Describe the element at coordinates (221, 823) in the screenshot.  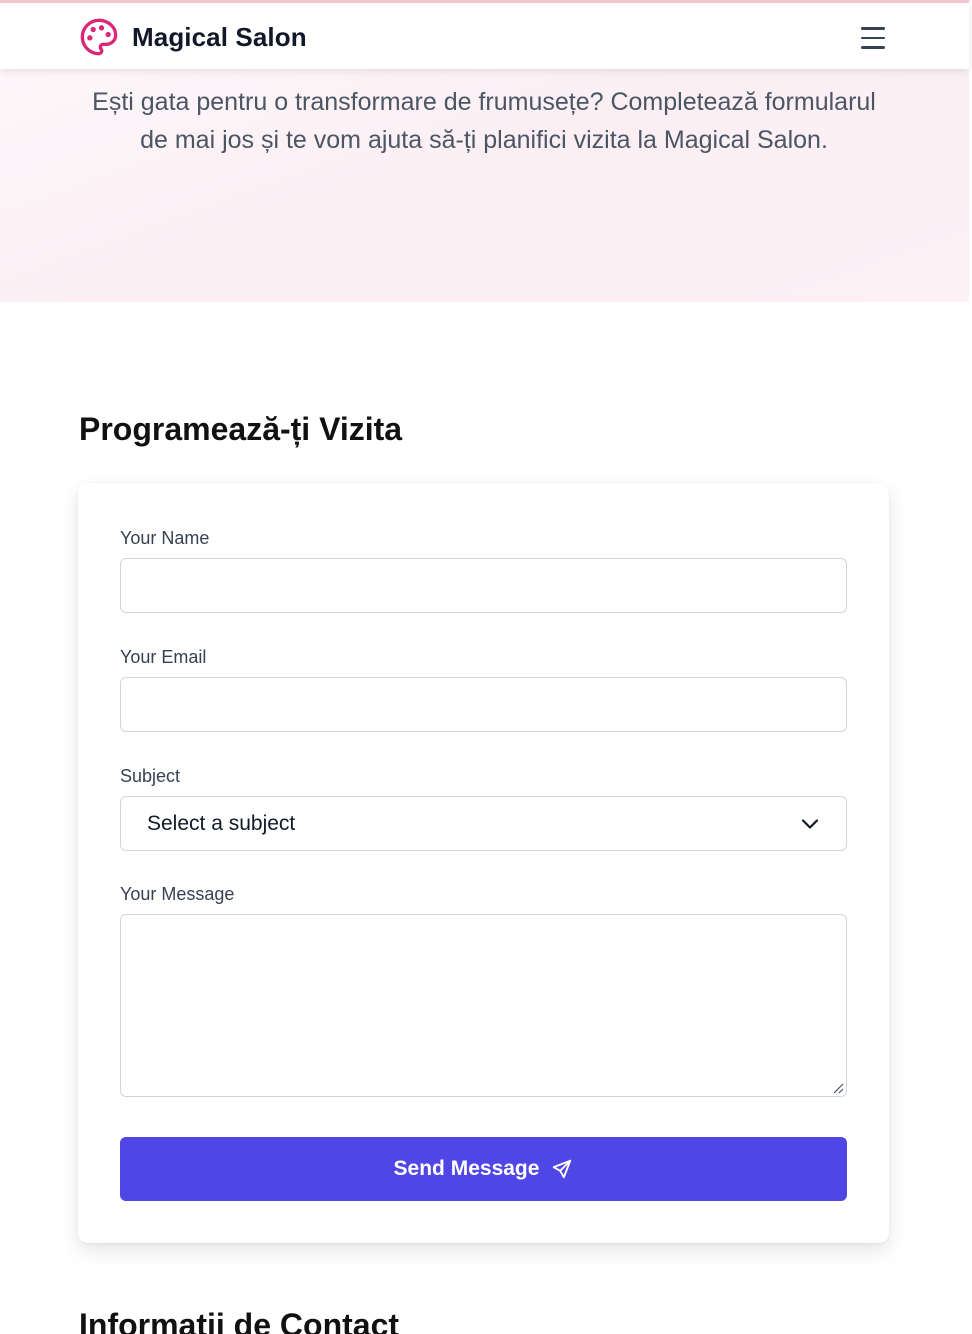
I see `subject-selected-value: Select a subject` at that location.